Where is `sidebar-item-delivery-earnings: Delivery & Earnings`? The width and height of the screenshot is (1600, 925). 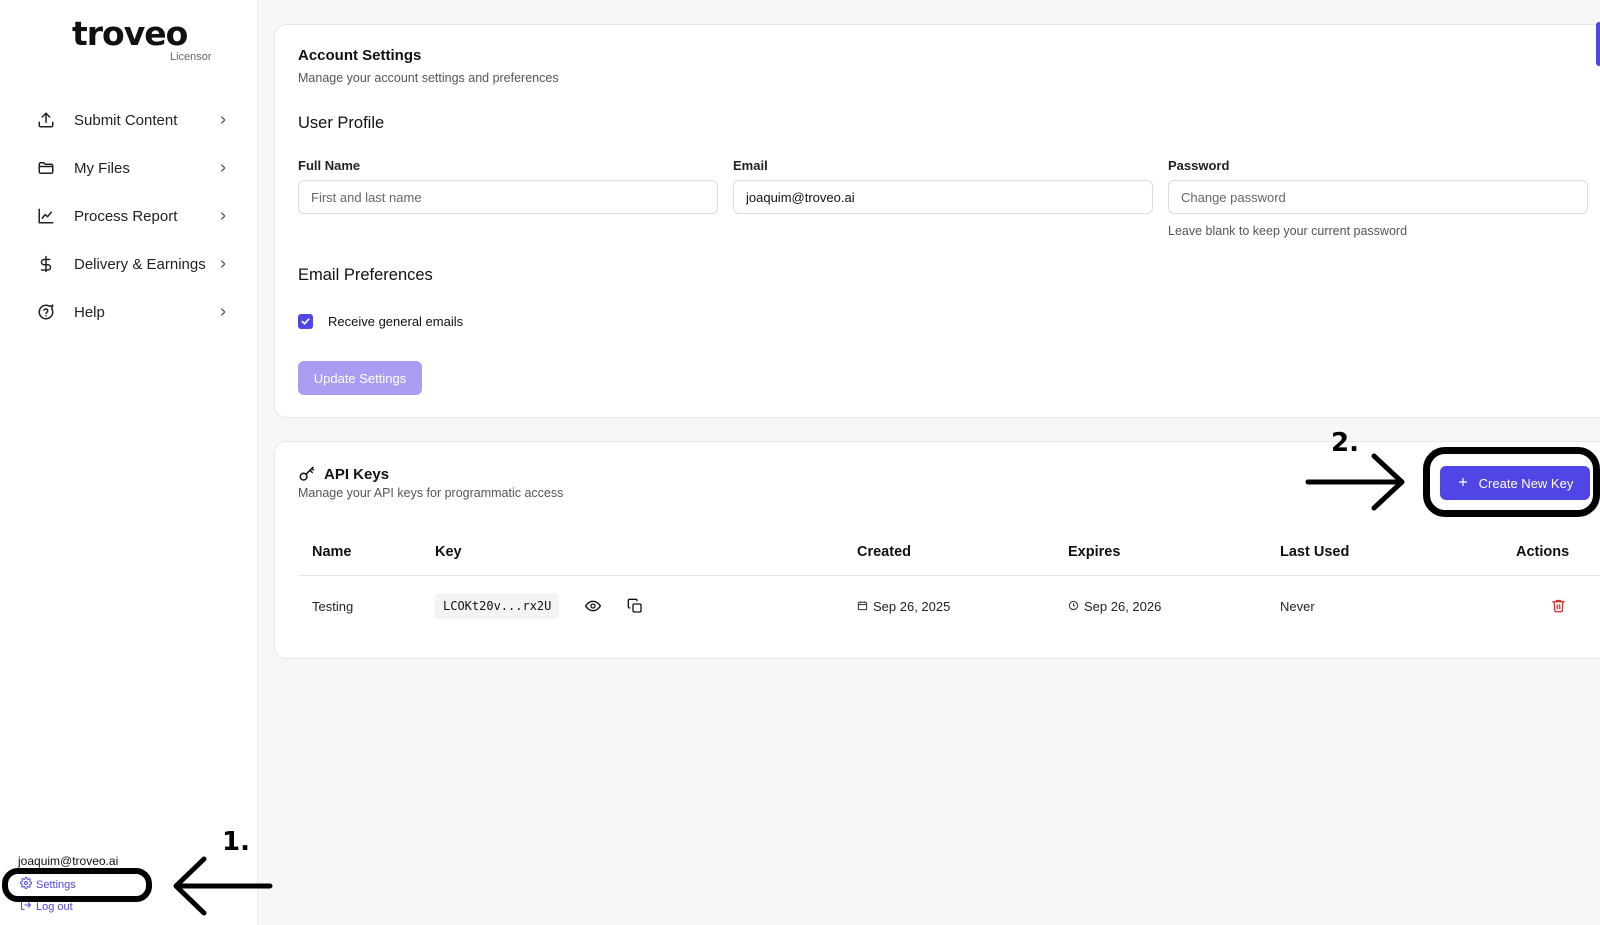 sidebar-item-delivery-earnings: Delivery & Earnings is located at coordinates (133, 264).